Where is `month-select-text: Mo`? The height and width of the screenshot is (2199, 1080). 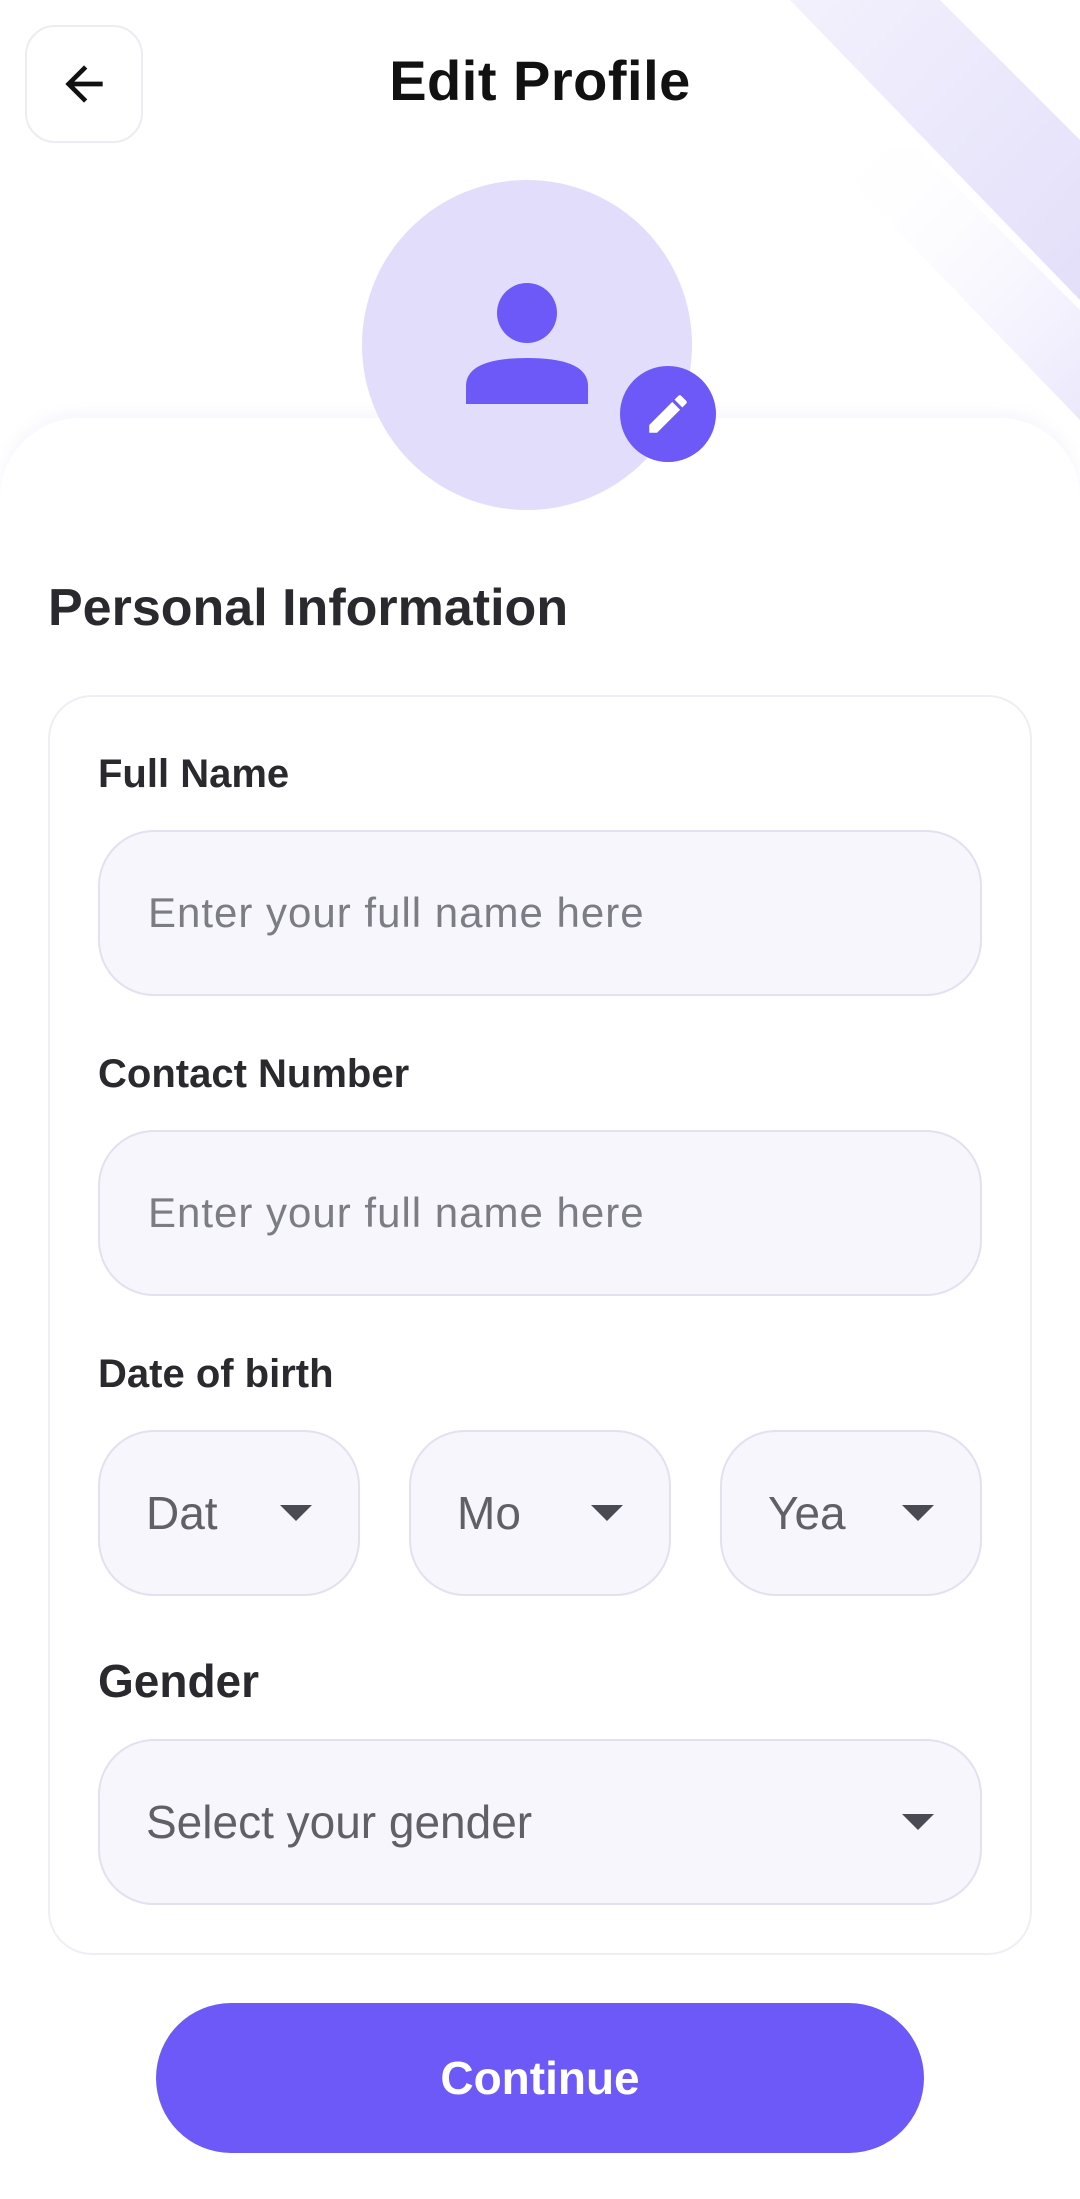 month-select-text: Mo is located at coordinates (489, 1513).